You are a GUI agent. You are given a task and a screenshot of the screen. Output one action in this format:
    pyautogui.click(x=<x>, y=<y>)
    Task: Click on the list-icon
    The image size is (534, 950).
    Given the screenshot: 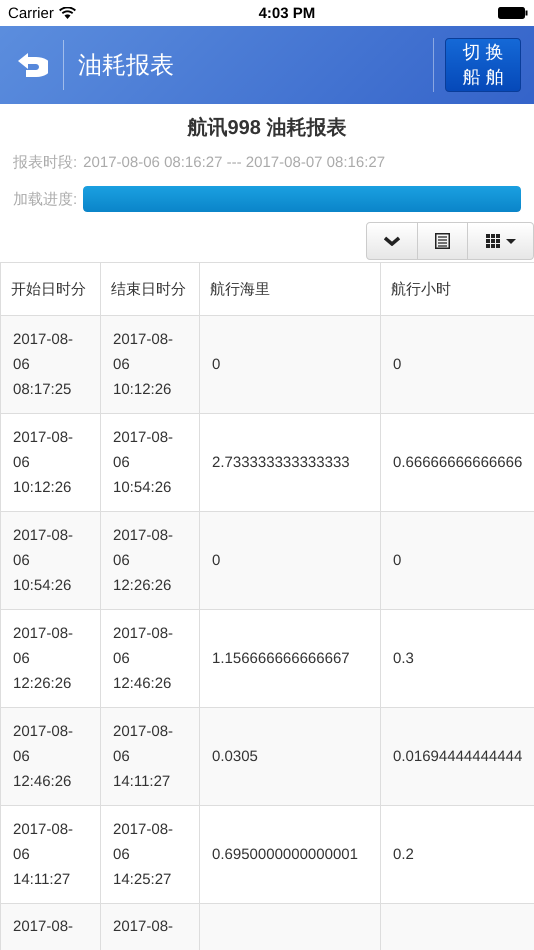 What is the action you would take?
    pyautogui.click(x=442, y=241)
    